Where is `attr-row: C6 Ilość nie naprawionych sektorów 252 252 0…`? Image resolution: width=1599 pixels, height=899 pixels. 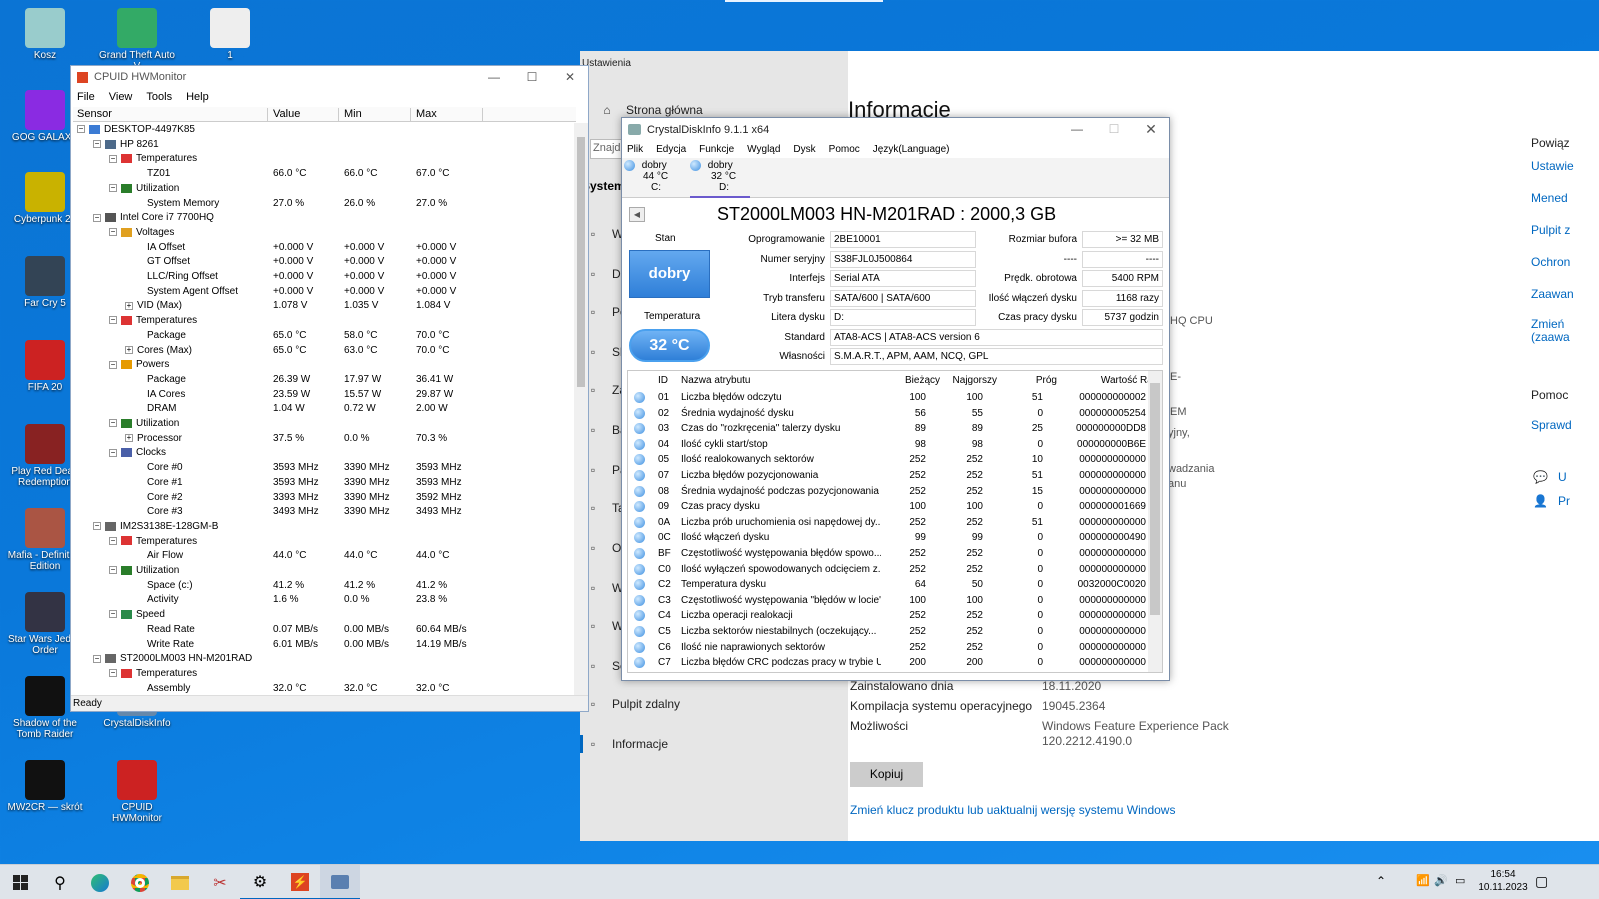
attr-row: C6 Ilość nie naprawionych sektorów 252 252 0… is located at coordinates (888, 648).